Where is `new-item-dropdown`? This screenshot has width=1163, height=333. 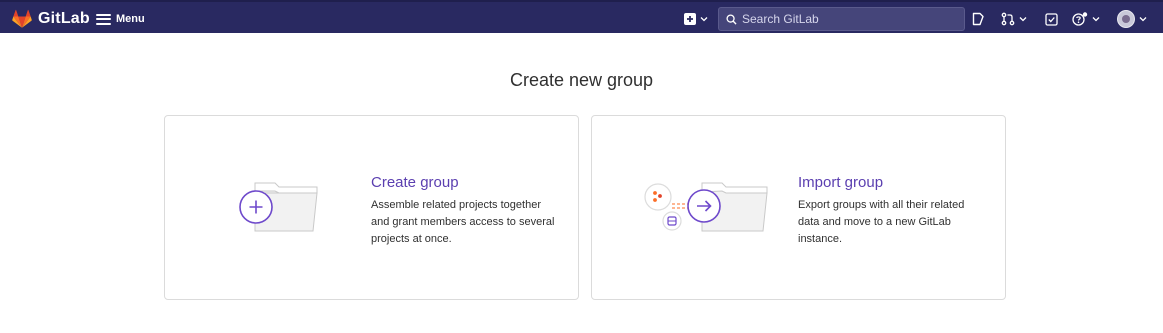
new-item-dropdown is located at coordinates (696, 19).